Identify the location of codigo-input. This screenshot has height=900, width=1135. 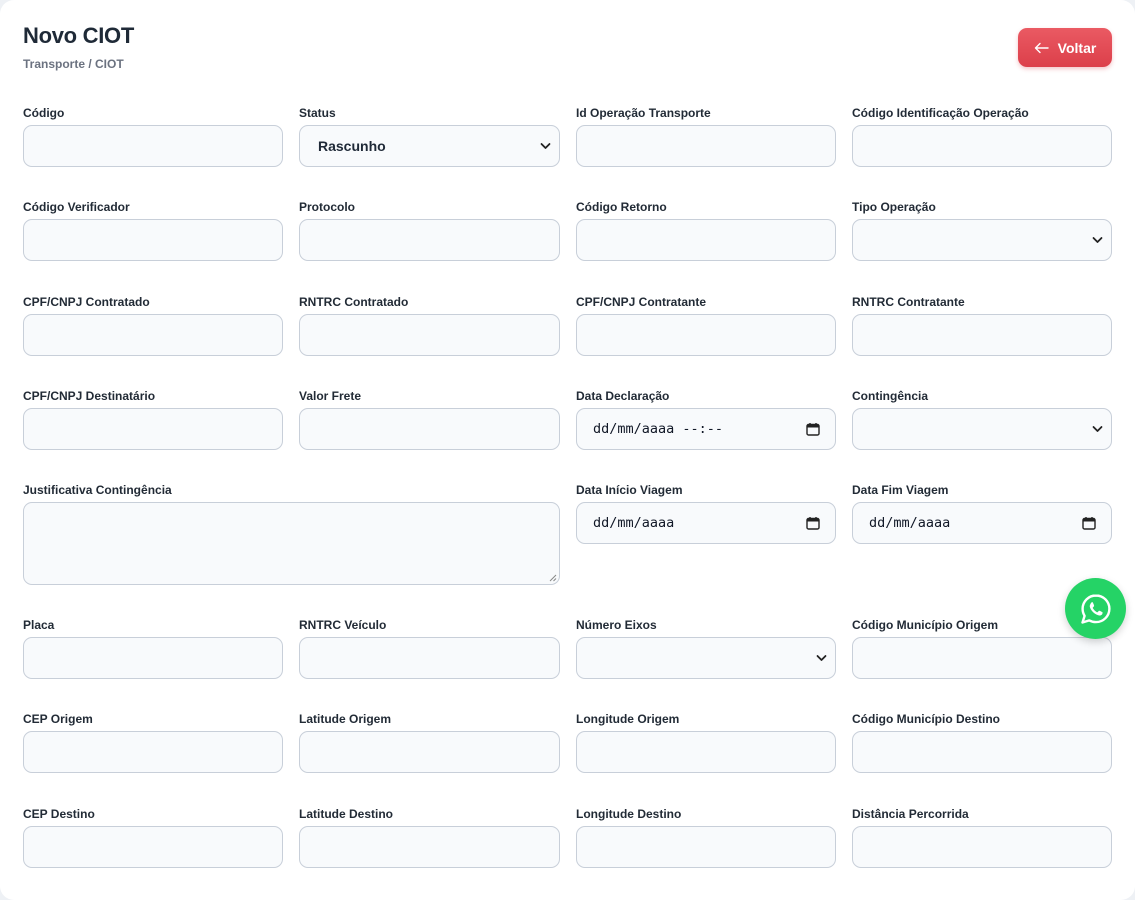
(153, 146).